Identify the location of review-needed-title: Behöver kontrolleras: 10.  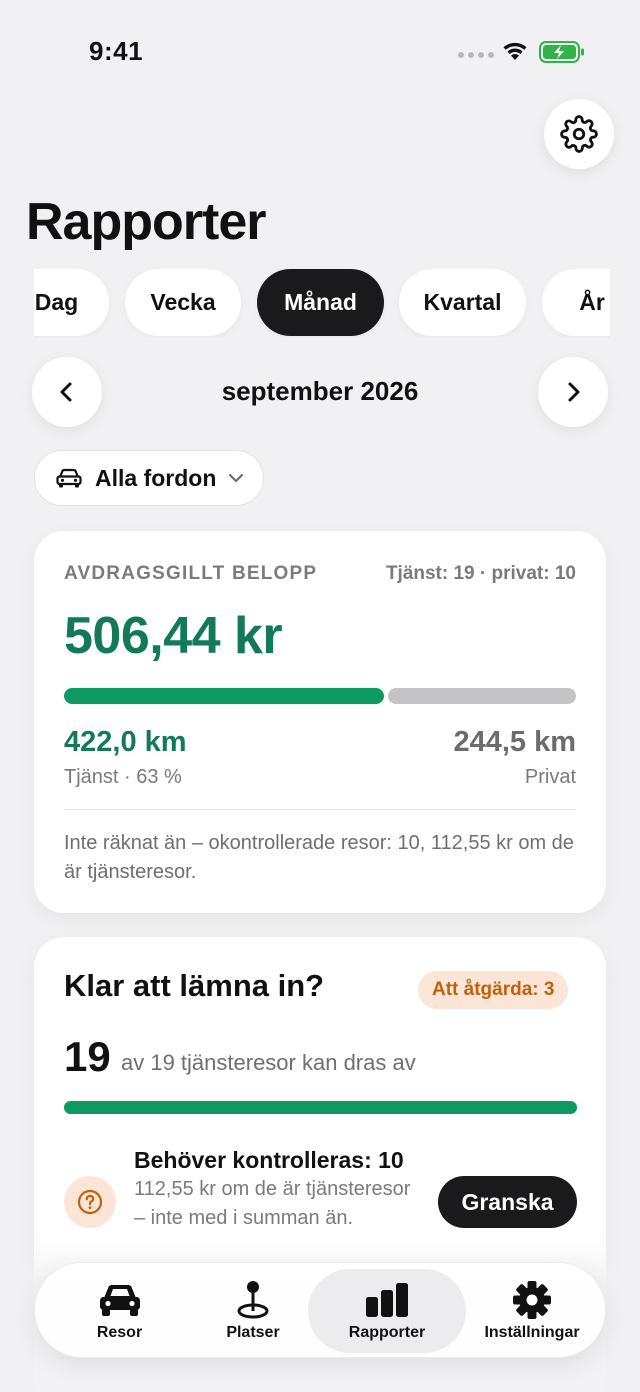
(269, 1160).